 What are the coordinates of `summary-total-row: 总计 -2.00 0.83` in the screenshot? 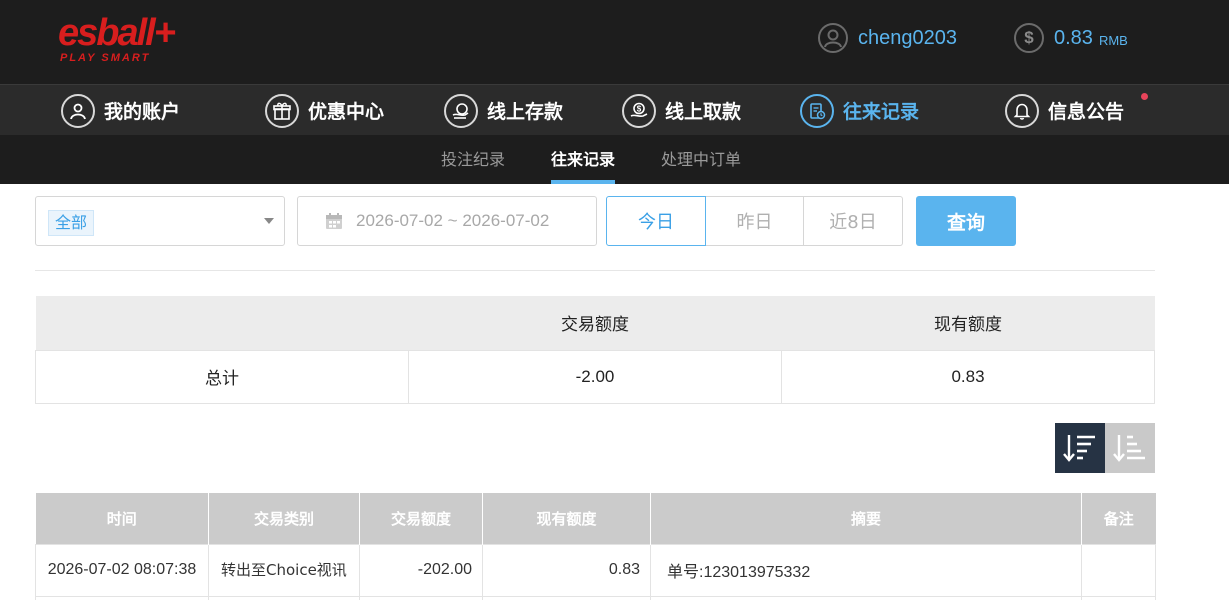 It's located at (595, 376).